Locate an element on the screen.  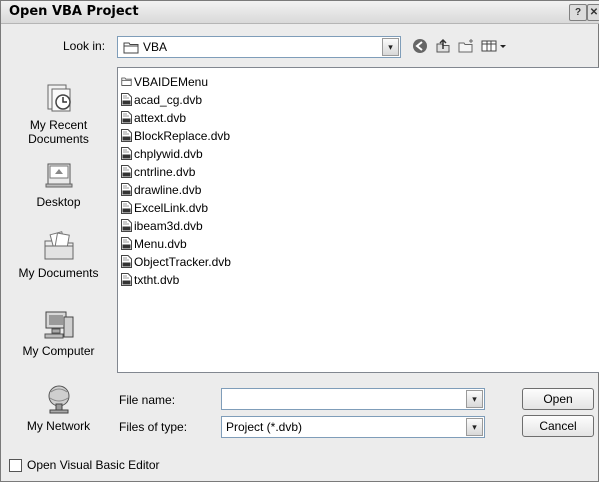
open-visual-basic-editor-checkbox is located at coordinates (15, 465).